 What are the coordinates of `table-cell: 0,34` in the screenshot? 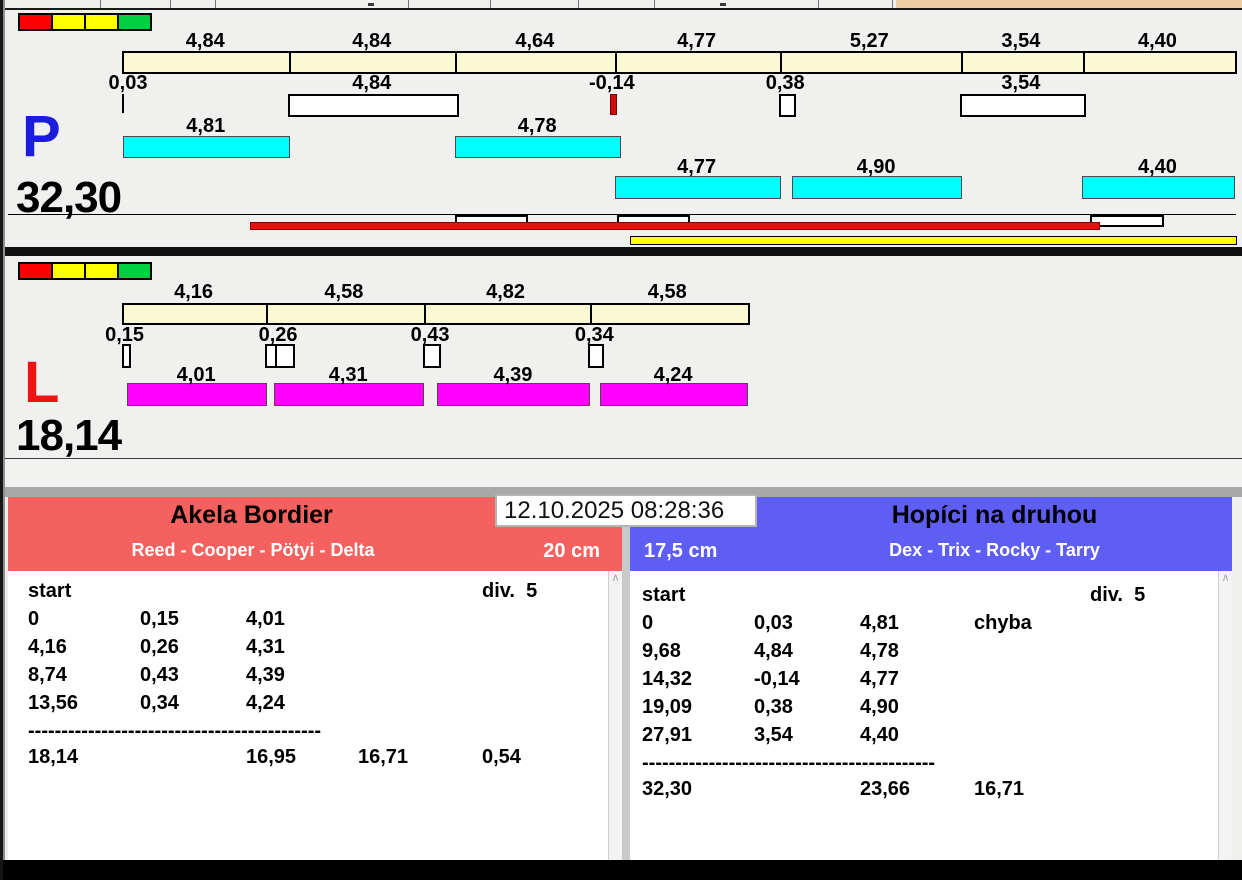 It's located at (159, 703).